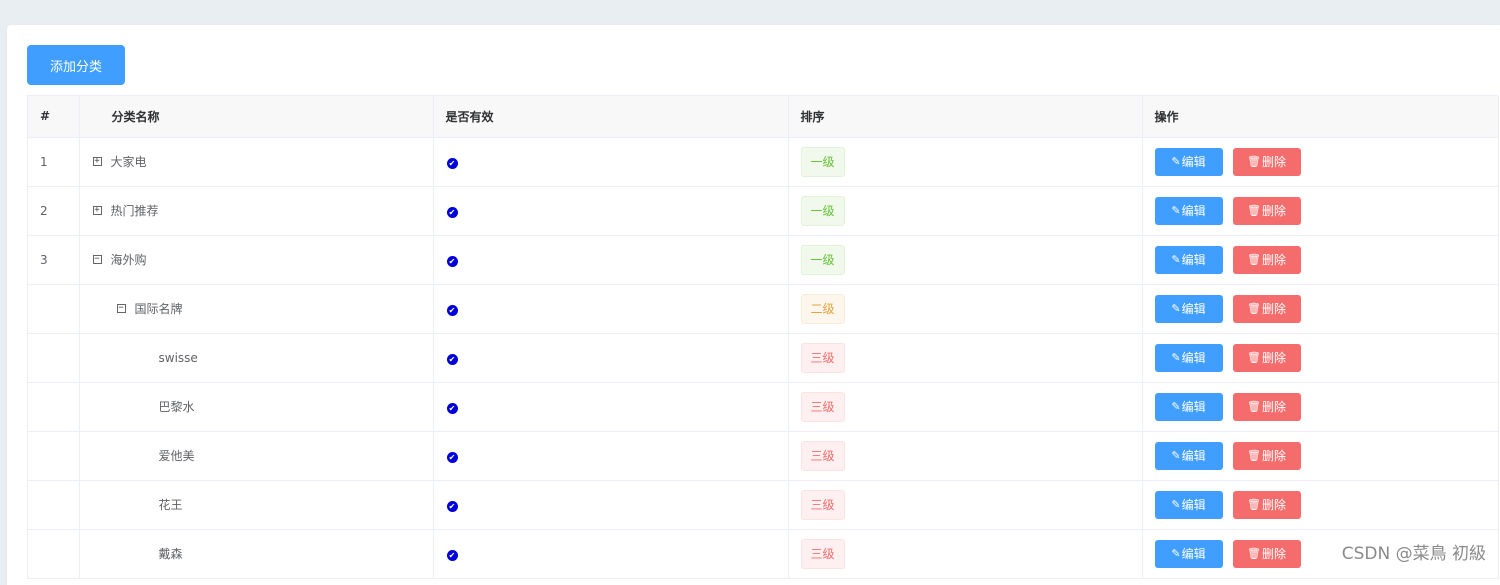 This screenshot has width=1500, height=585. What do you see at coordinates (158, 309) in the screenshot?
I see `category-name: 国际名牌` at bounding box center [158, 309].